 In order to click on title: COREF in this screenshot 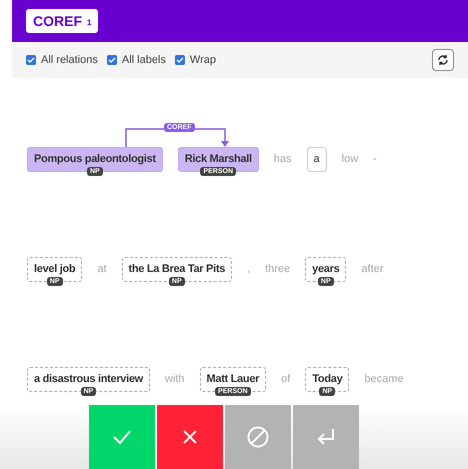, I will do `click(57, 21)`.